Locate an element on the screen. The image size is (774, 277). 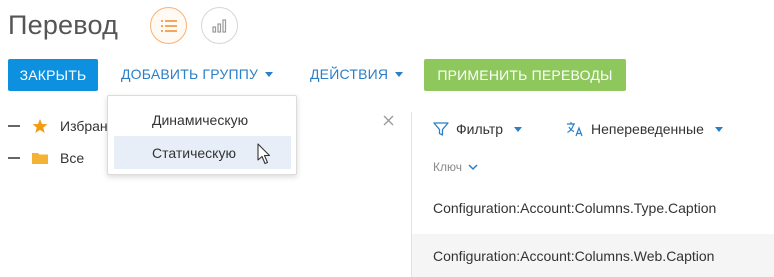
list-view-button is located at coordinates (168, 25).